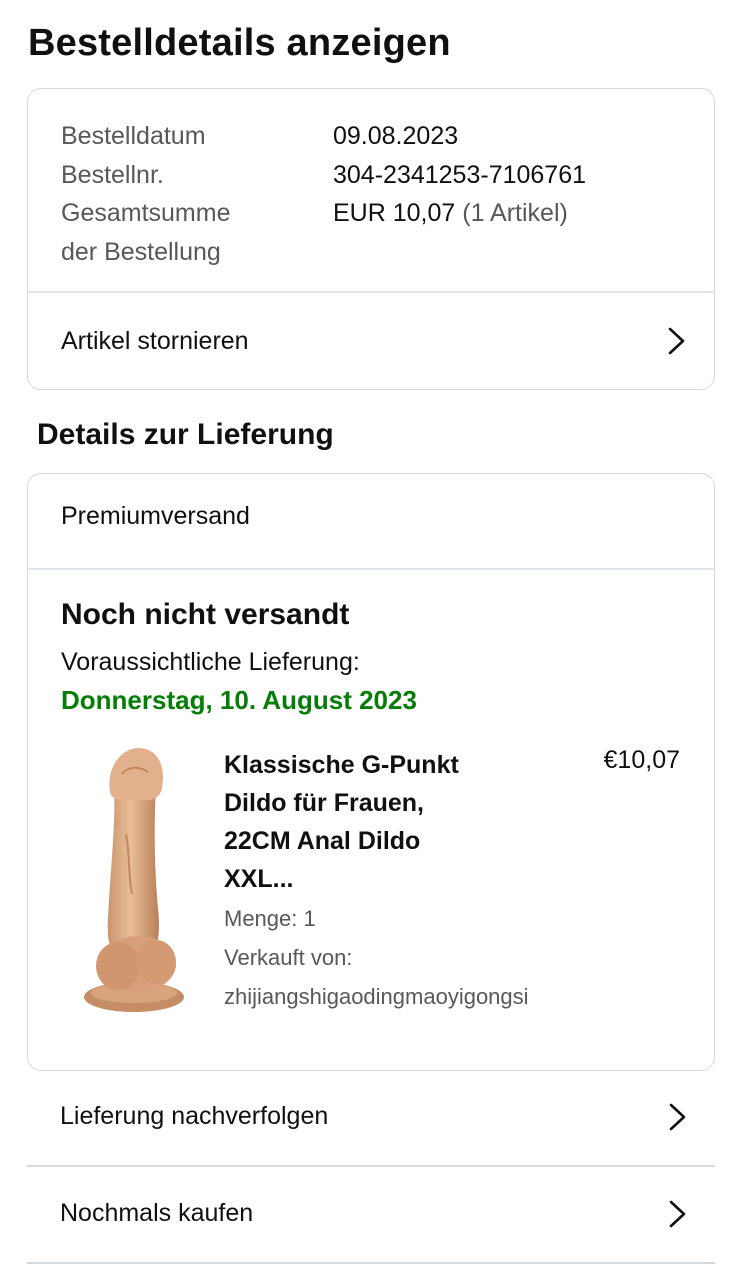 The height and width of the screenshot is (1280, 741). Describe the element at coordinates (515, 213) in the screenshot. I see `order-total-item-count: (1 Artikel)` at that location.